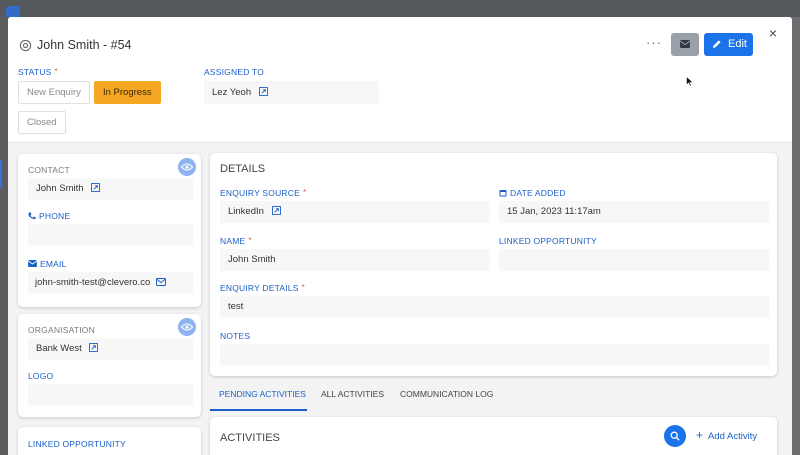 The width and height of the screenshot is (800, 455). What do you see at coordinates (41, 376) in the screenshot?
I see `logo-label: LOGO` at bounding box center [41, 376].